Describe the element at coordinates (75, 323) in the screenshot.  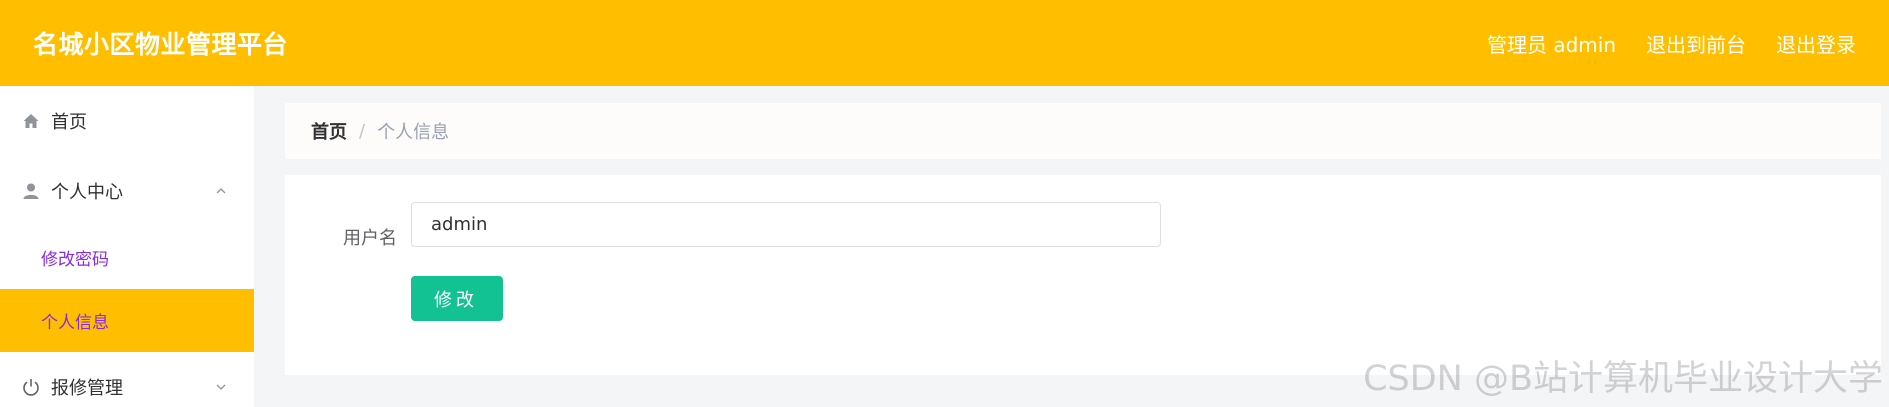
I see `sidebar-subitem-label: 个人信息` at that location.